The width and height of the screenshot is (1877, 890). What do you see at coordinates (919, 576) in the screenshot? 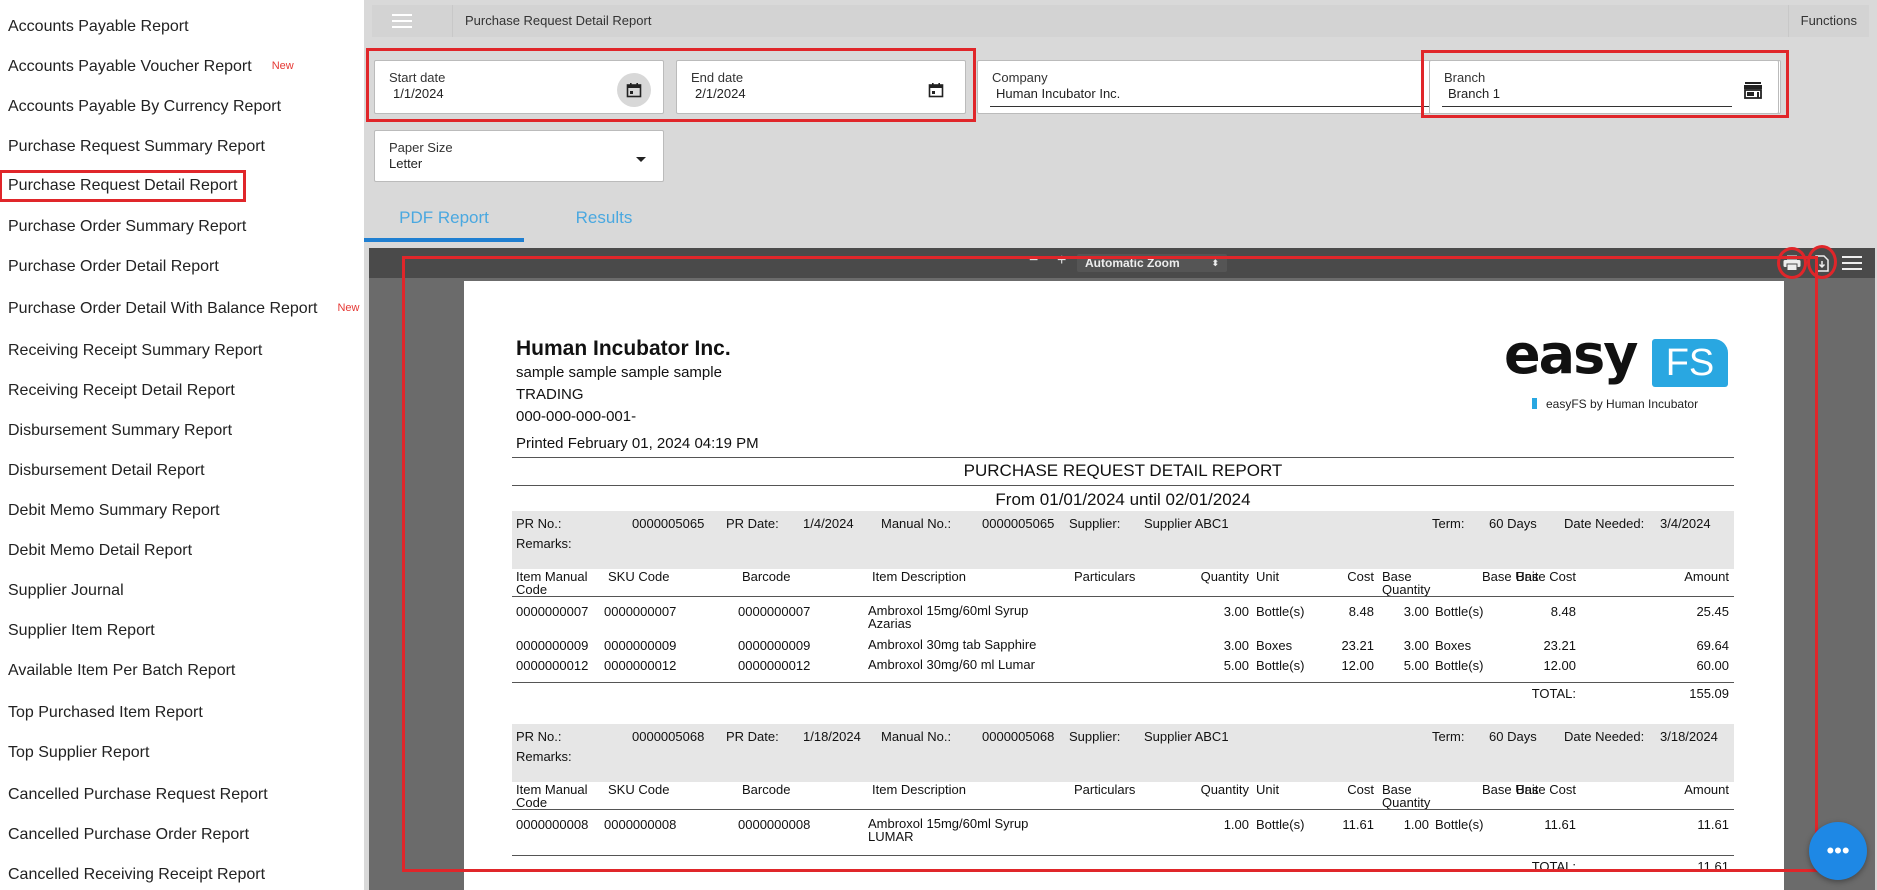
I see `column-header: Item Description` at bounding box center [919, 576].